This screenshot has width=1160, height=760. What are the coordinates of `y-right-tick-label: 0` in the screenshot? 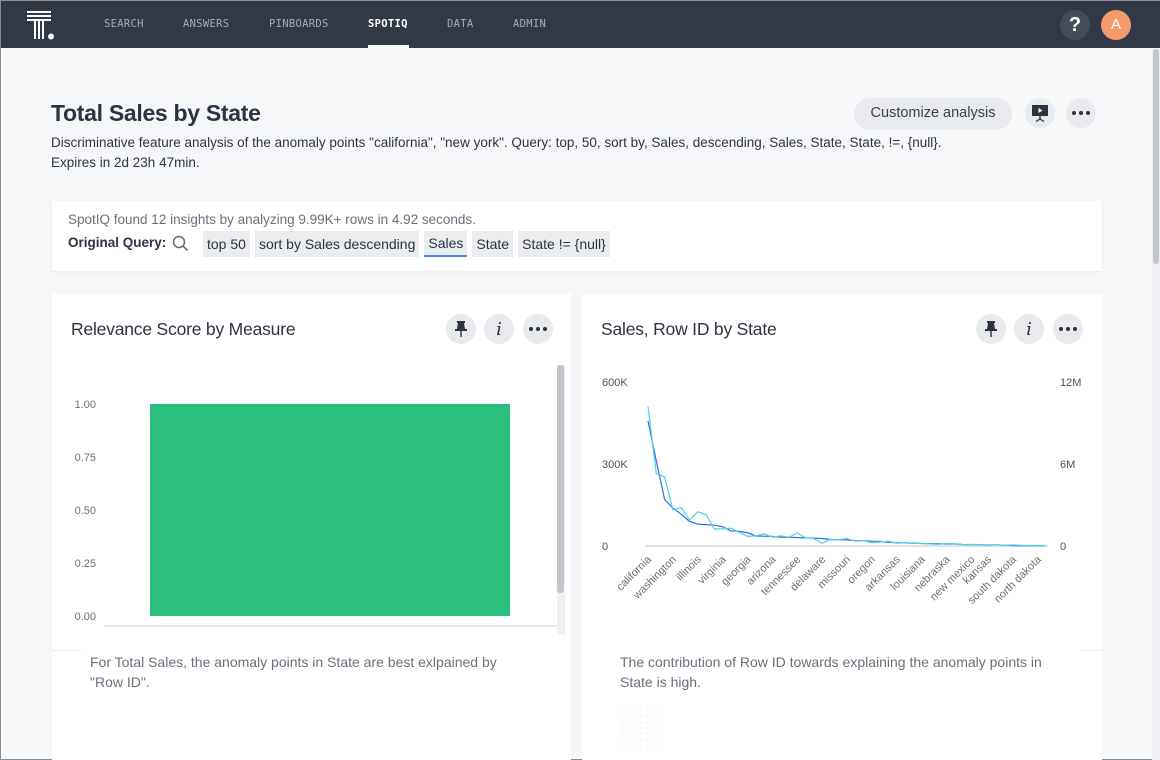 It's located at (1063, 547).